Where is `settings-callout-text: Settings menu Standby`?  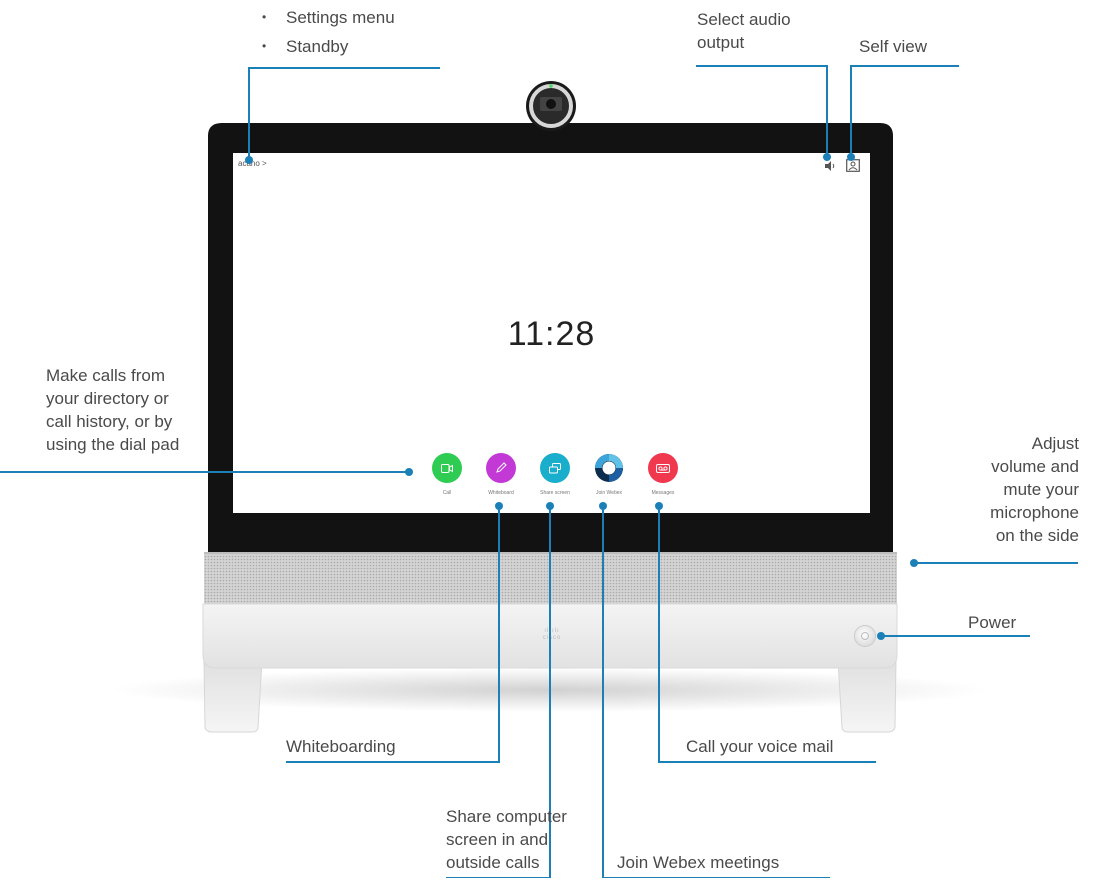
settings-callout-text: Settings menu Standby is located at coordinates (328, 32).